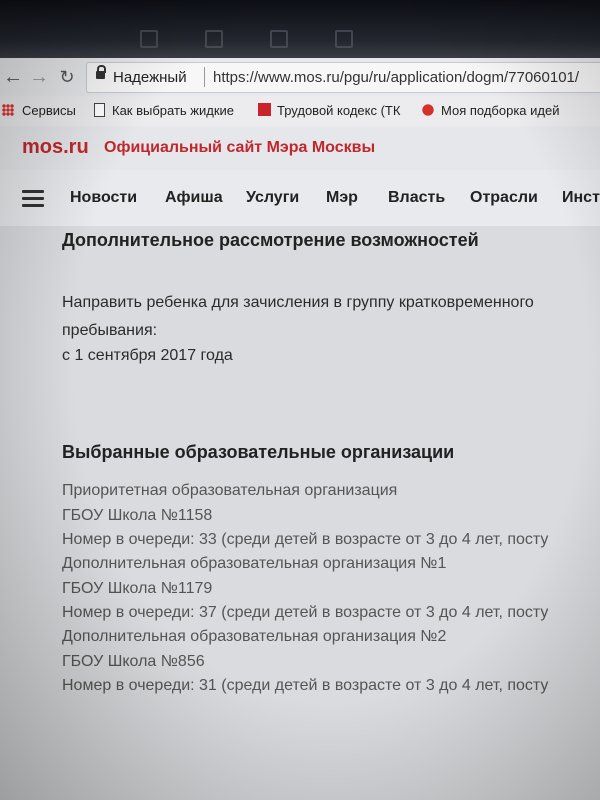 This screenshot has height=800, width=600. I want to click on apps-grid-icon, so click(8, 110).